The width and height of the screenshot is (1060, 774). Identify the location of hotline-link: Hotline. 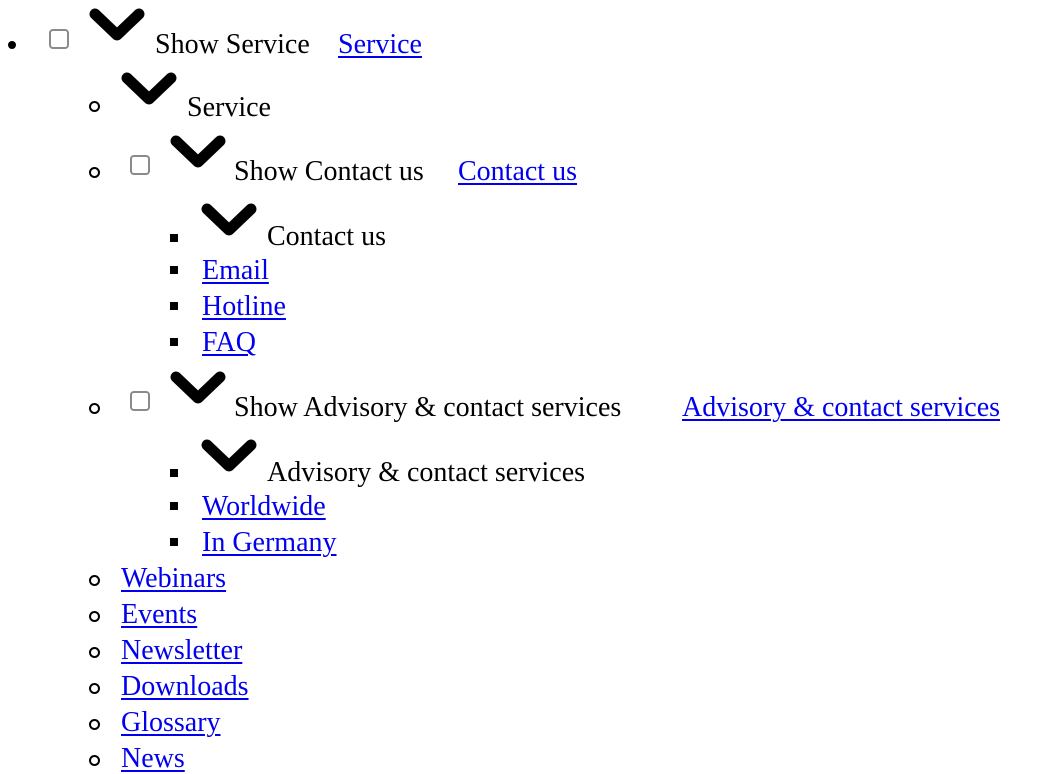
(244, 307).